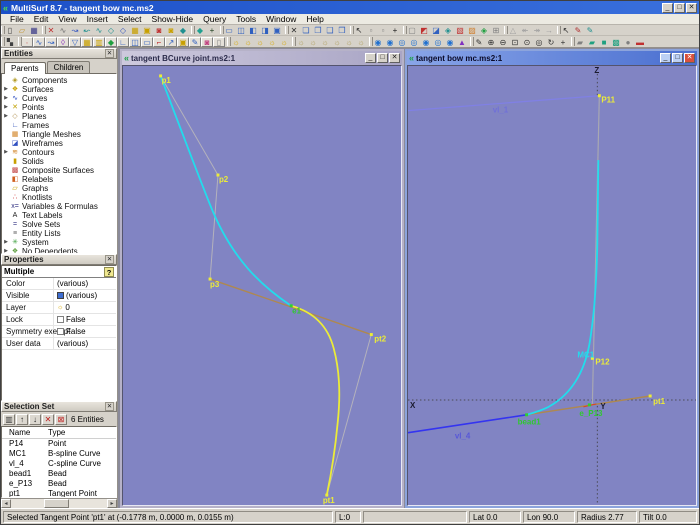  What do you see at coordinates (147, 41) in the screenshot?
I see `create-contour-icon: ▭` at bounding box center [147, 41].